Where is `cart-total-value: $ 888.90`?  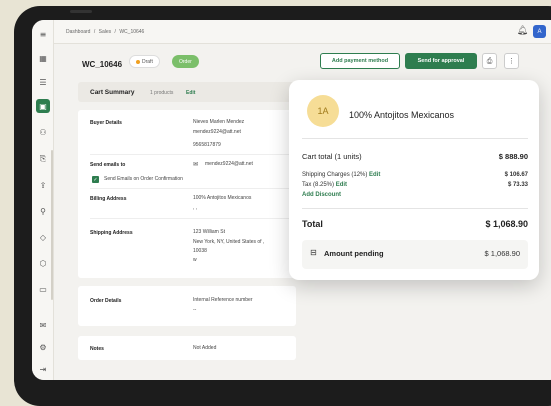 cart-total-value: $ 888.90 is located at coordinates (513, 156).